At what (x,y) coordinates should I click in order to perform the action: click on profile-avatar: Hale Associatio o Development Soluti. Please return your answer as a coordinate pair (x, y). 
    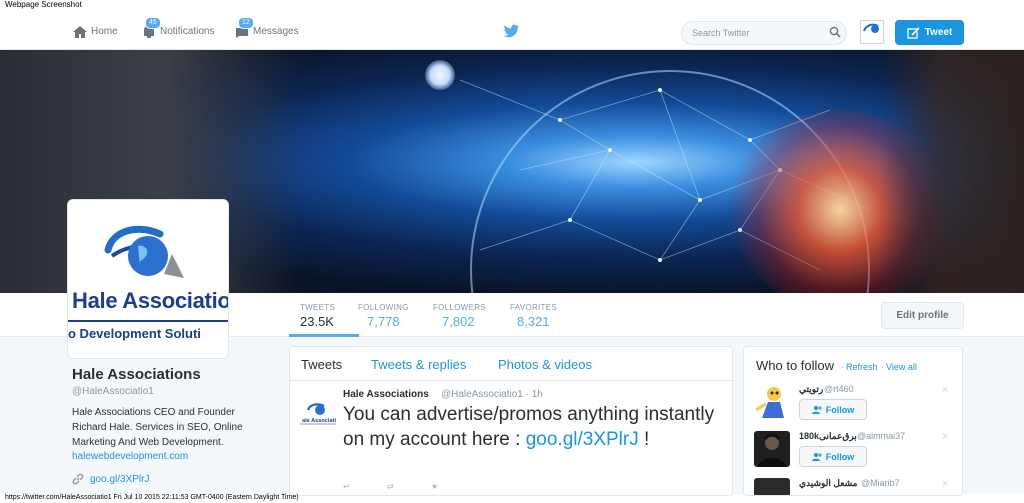
    Looking at the image, I should click on (148, 279).